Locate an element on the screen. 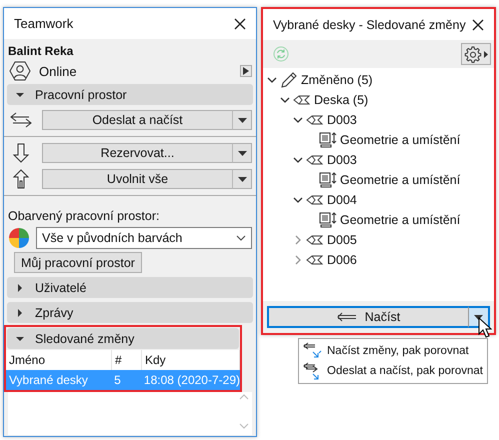 This screenshot has height=440, width=499. color-wheel-icon is located at coordinates (19, 238).